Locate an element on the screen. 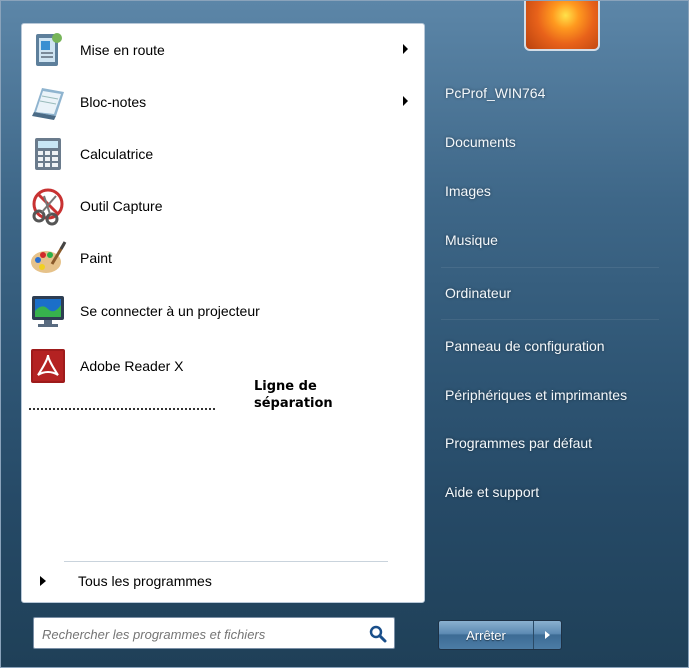 This screenshot has width=689, height=668. shutdown-button-group: Arrêter is located at coordinates (500, 635).